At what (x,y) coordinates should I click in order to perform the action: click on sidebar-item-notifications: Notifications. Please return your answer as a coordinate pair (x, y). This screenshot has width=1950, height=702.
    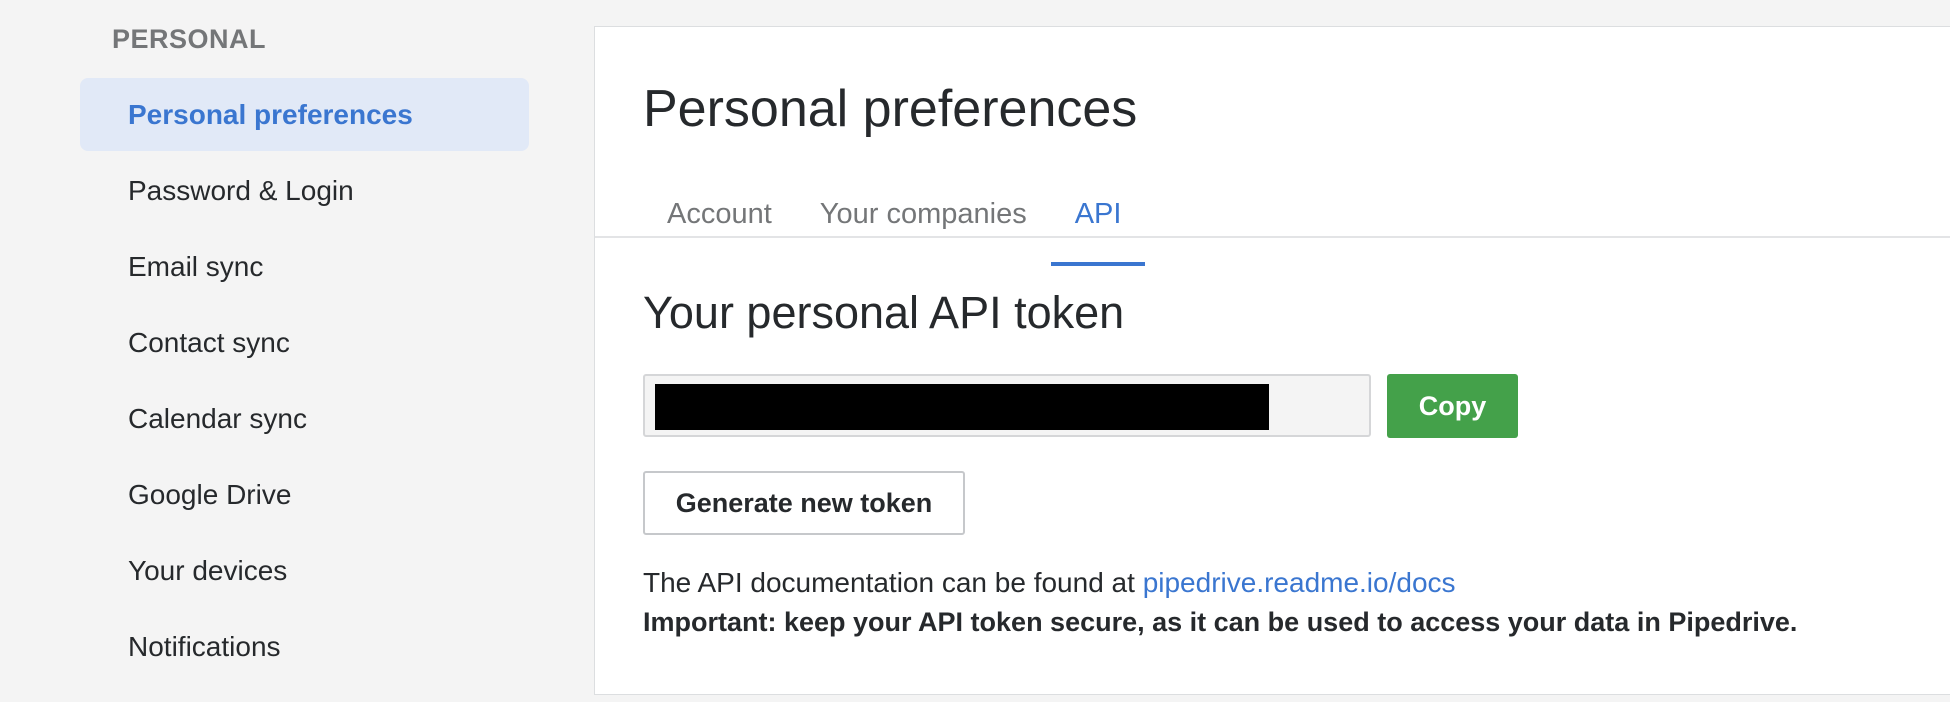
    Looking at the image, I should click on (304, 646).